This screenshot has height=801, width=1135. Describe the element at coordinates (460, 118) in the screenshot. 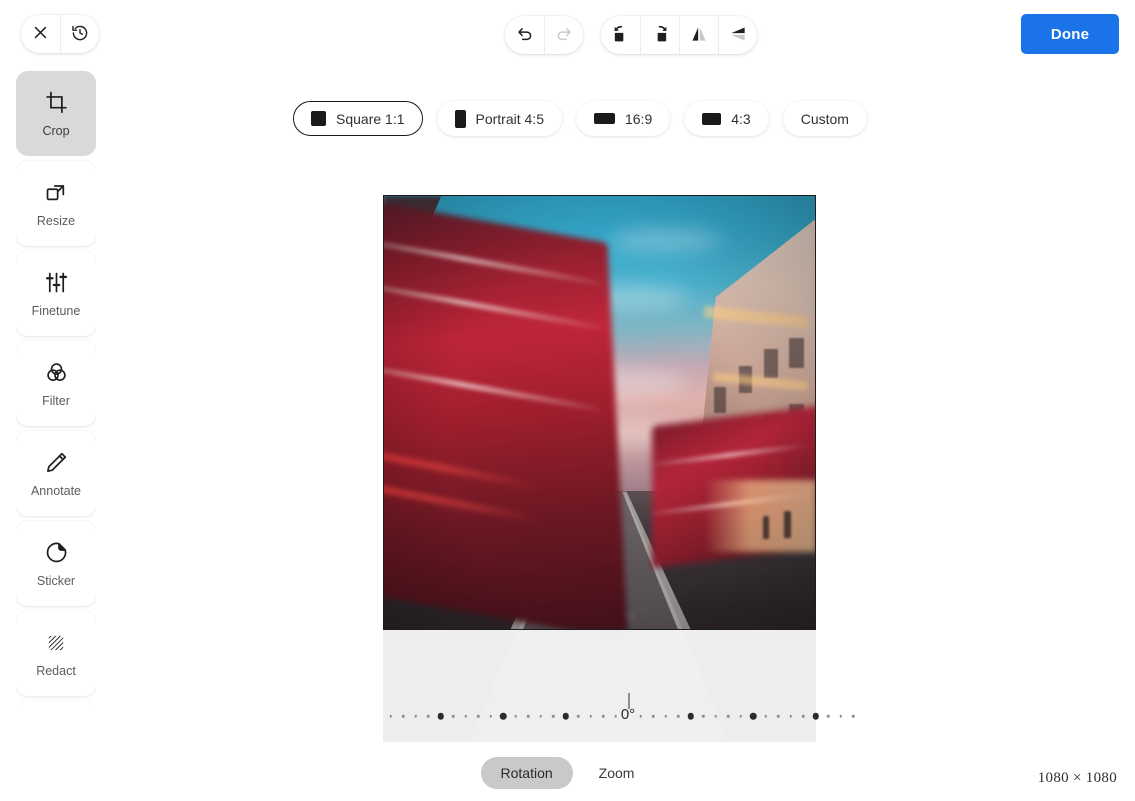

I see `portrait-shape-icon` at that location.